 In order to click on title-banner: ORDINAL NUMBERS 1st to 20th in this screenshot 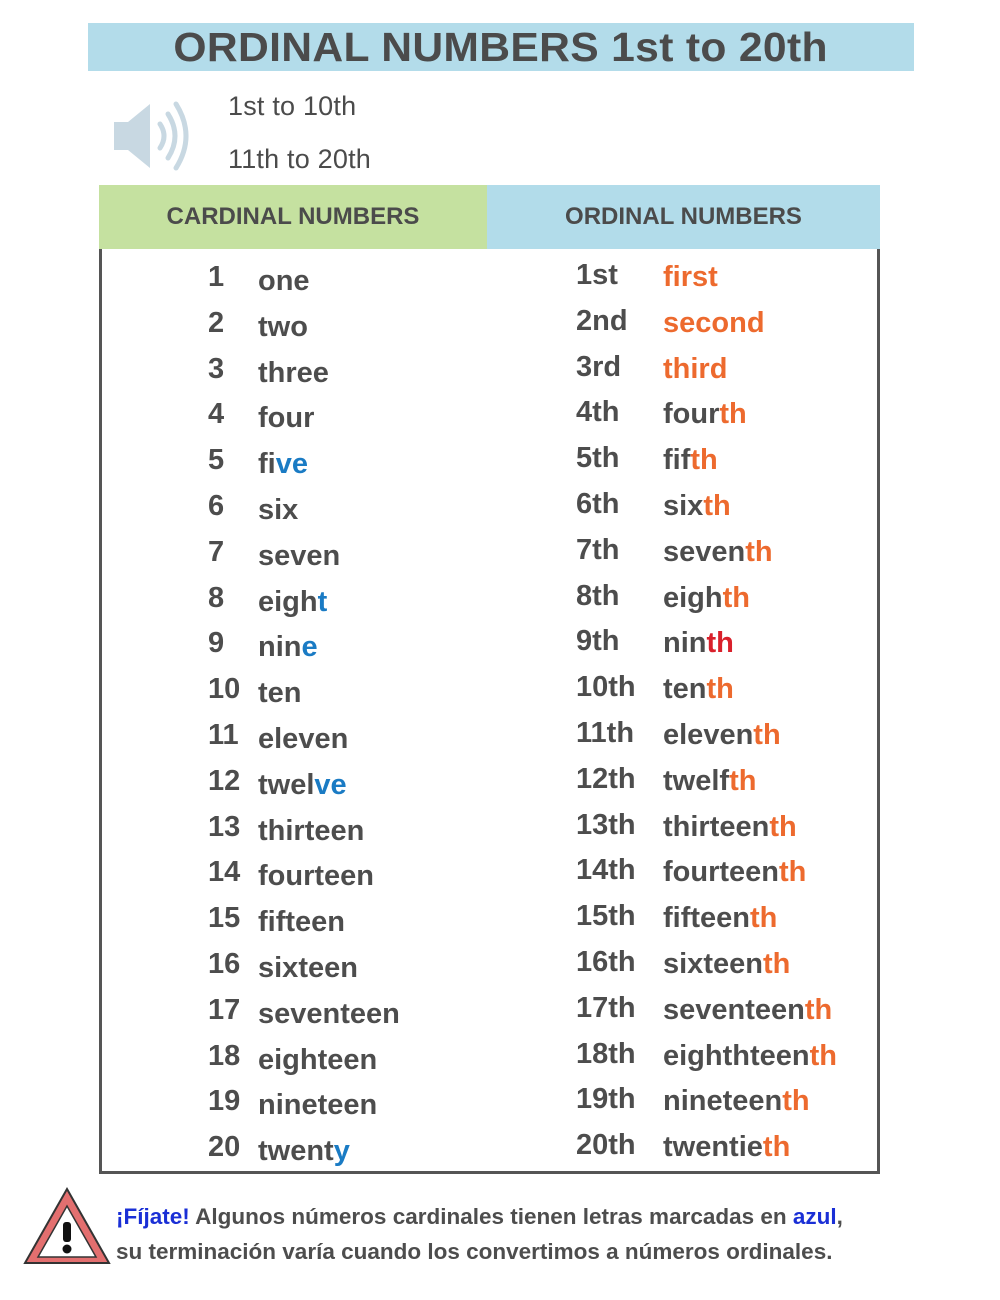, I will do `click(501, 47)`.